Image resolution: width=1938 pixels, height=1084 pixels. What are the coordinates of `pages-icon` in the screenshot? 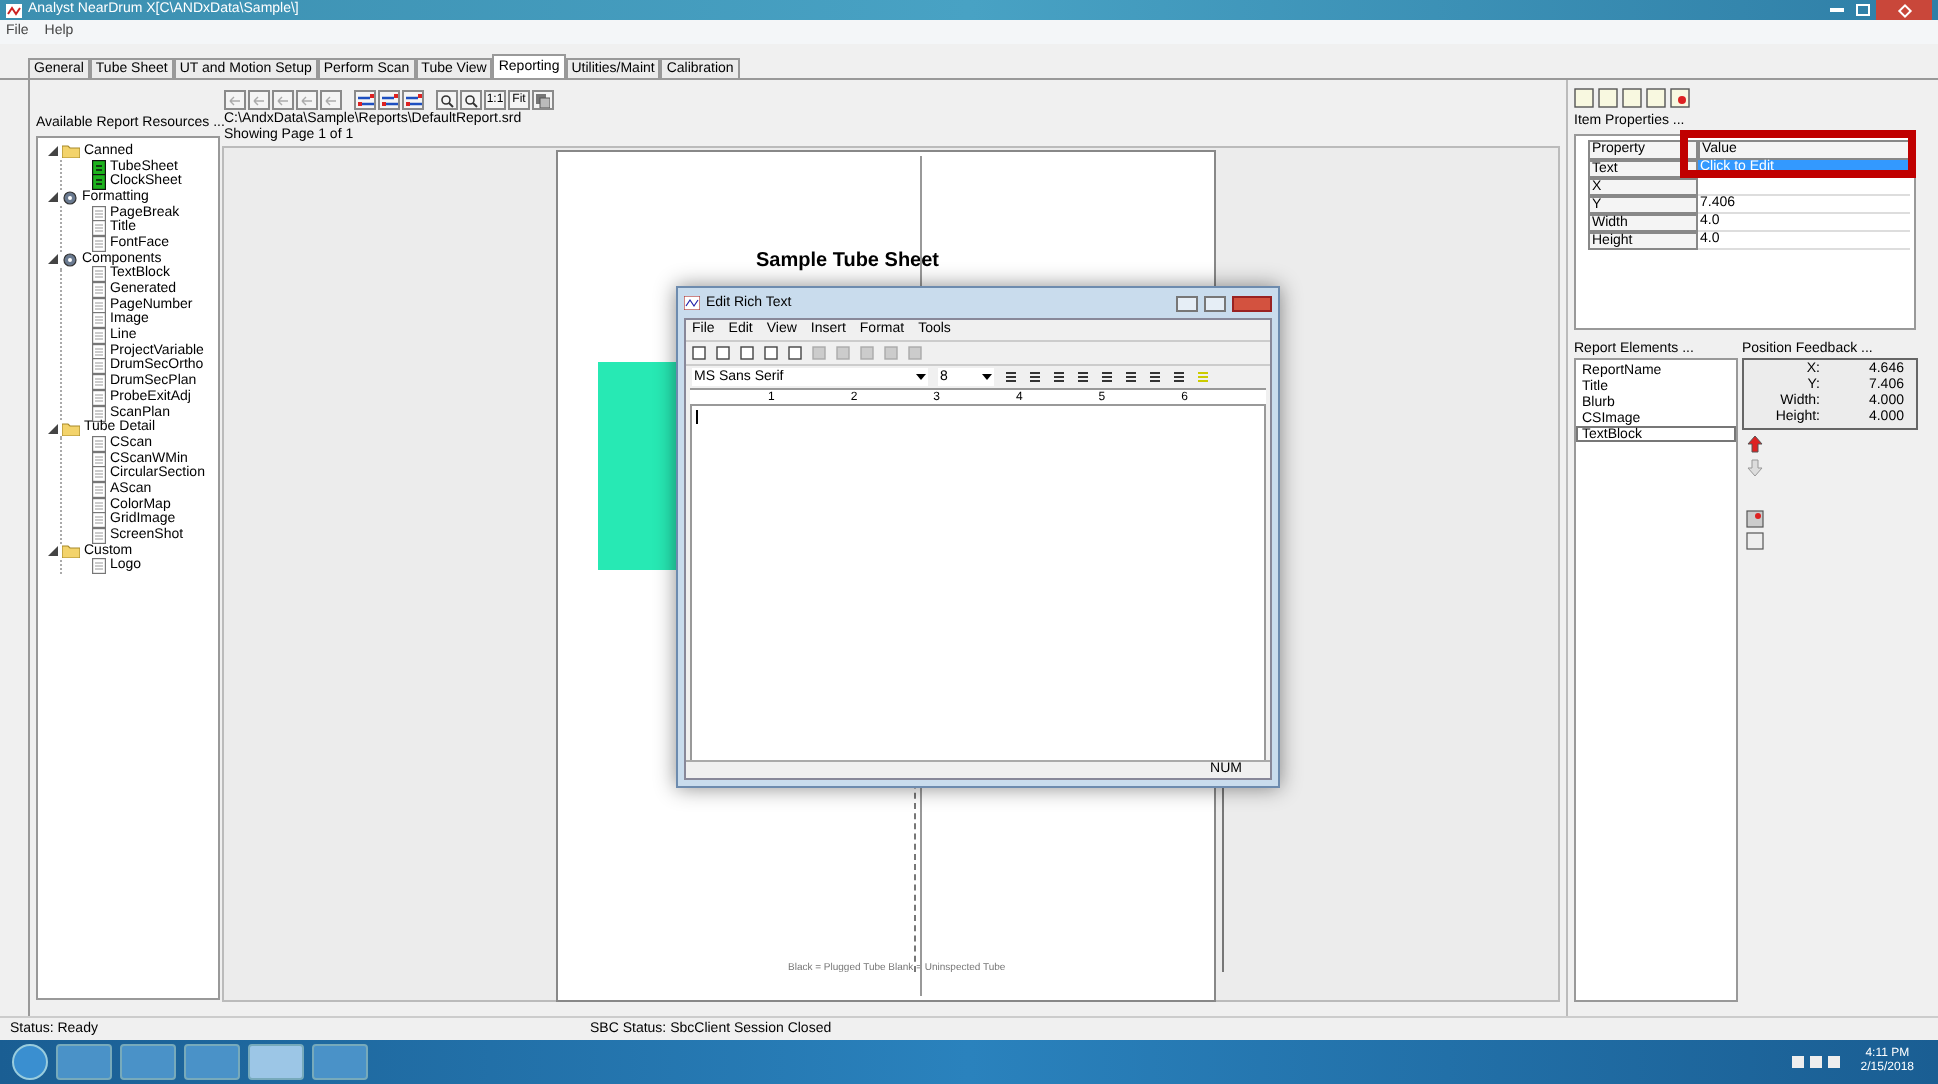 It's located at (543, 100).